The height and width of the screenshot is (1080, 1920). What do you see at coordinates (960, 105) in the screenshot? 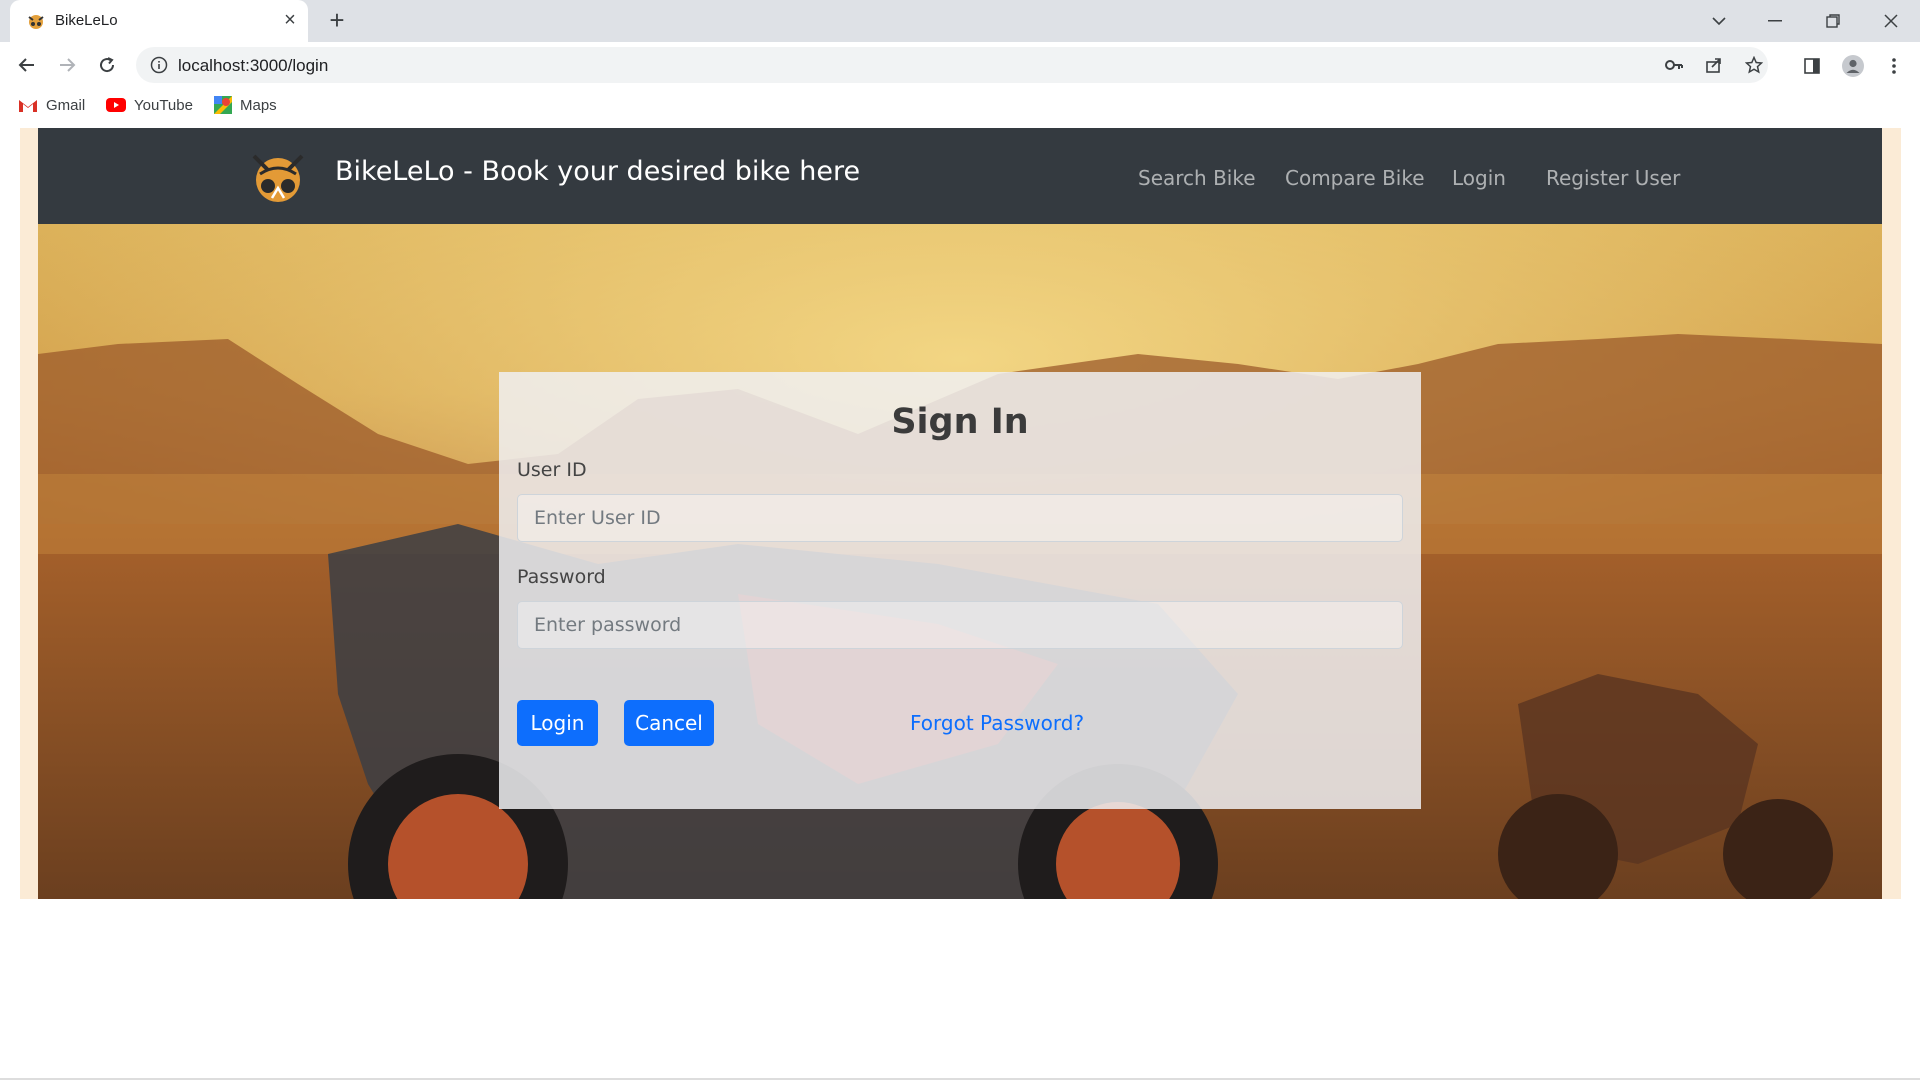
I see `bookmarks-bar: Gmail YouTube Maps` at bounding box center [960, 105].